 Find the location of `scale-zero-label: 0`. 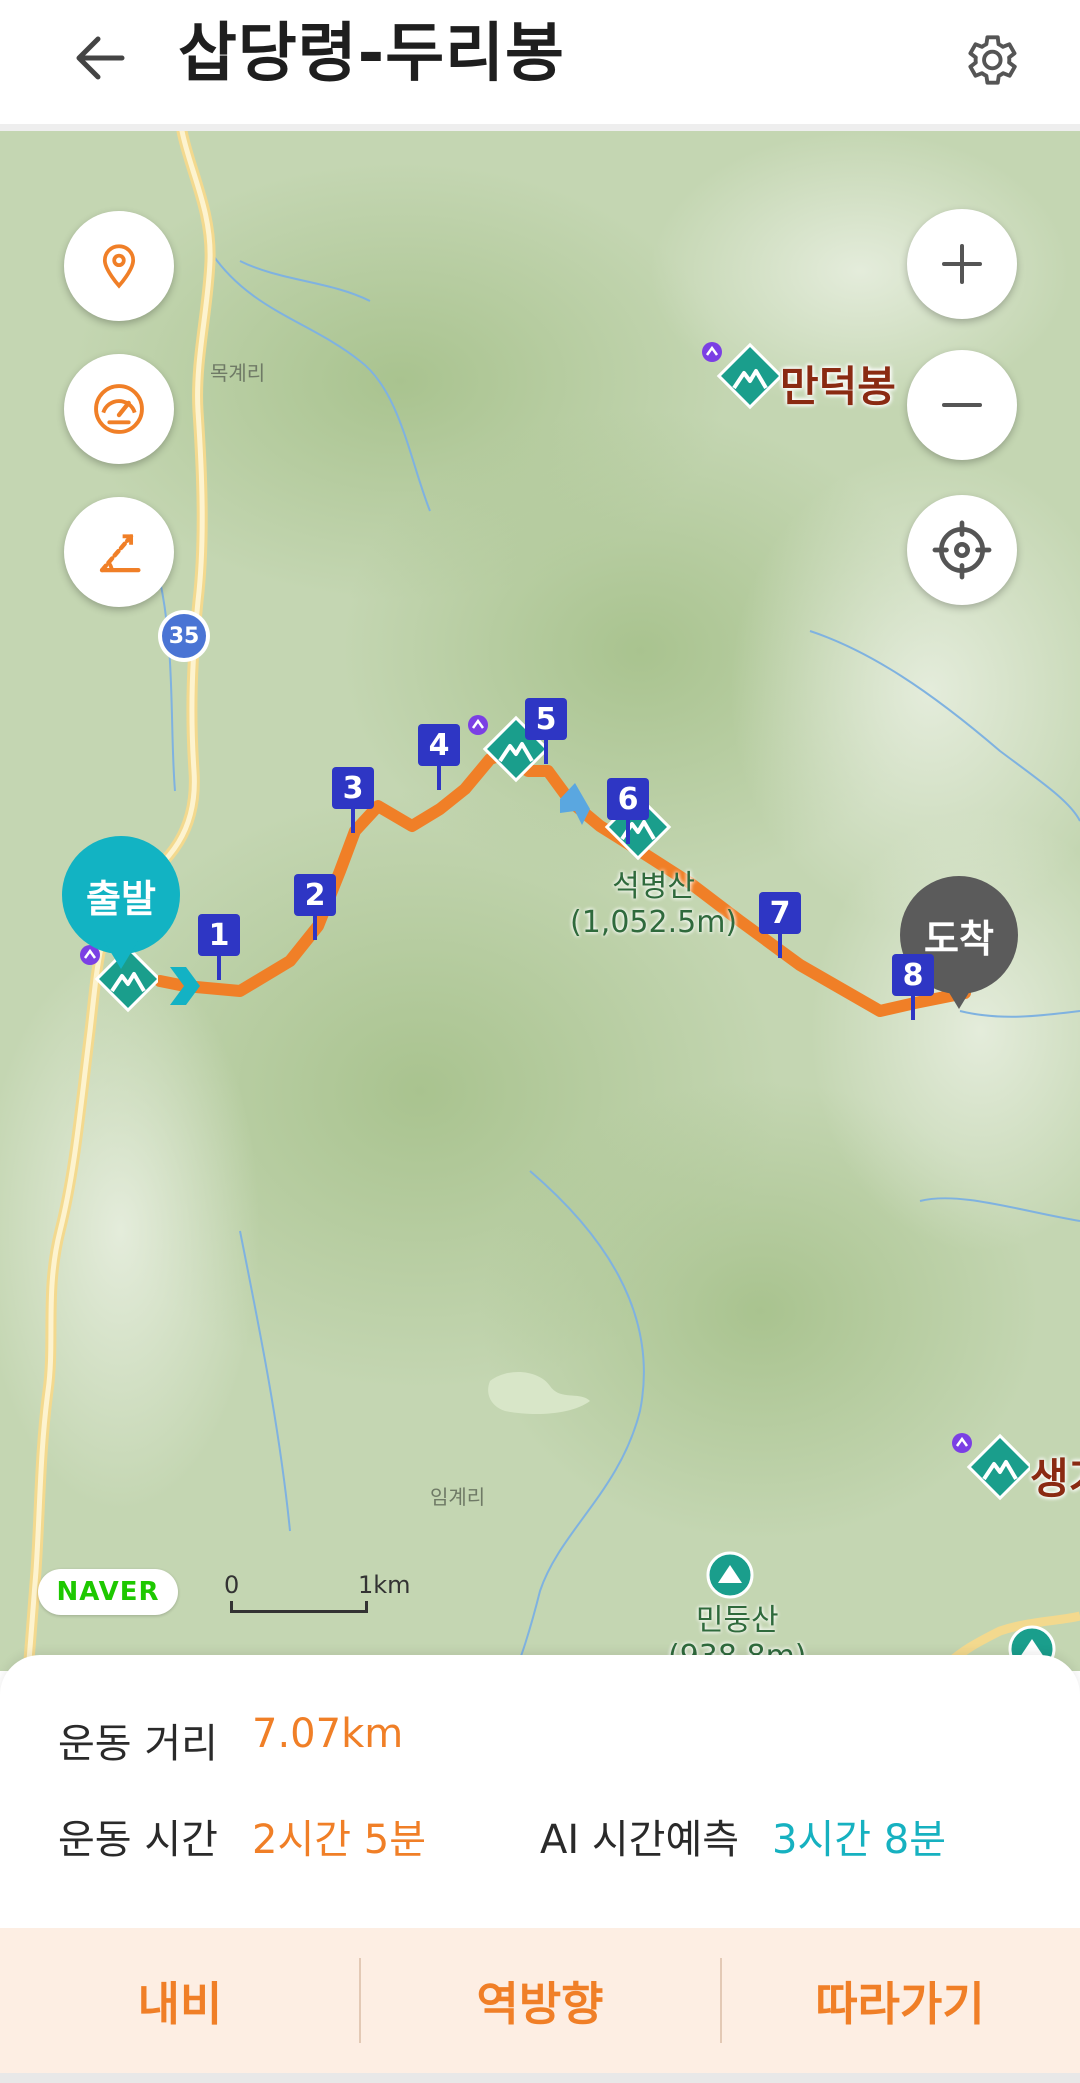

scale-zero-label: 0 is located at coordinates (232, 1585).